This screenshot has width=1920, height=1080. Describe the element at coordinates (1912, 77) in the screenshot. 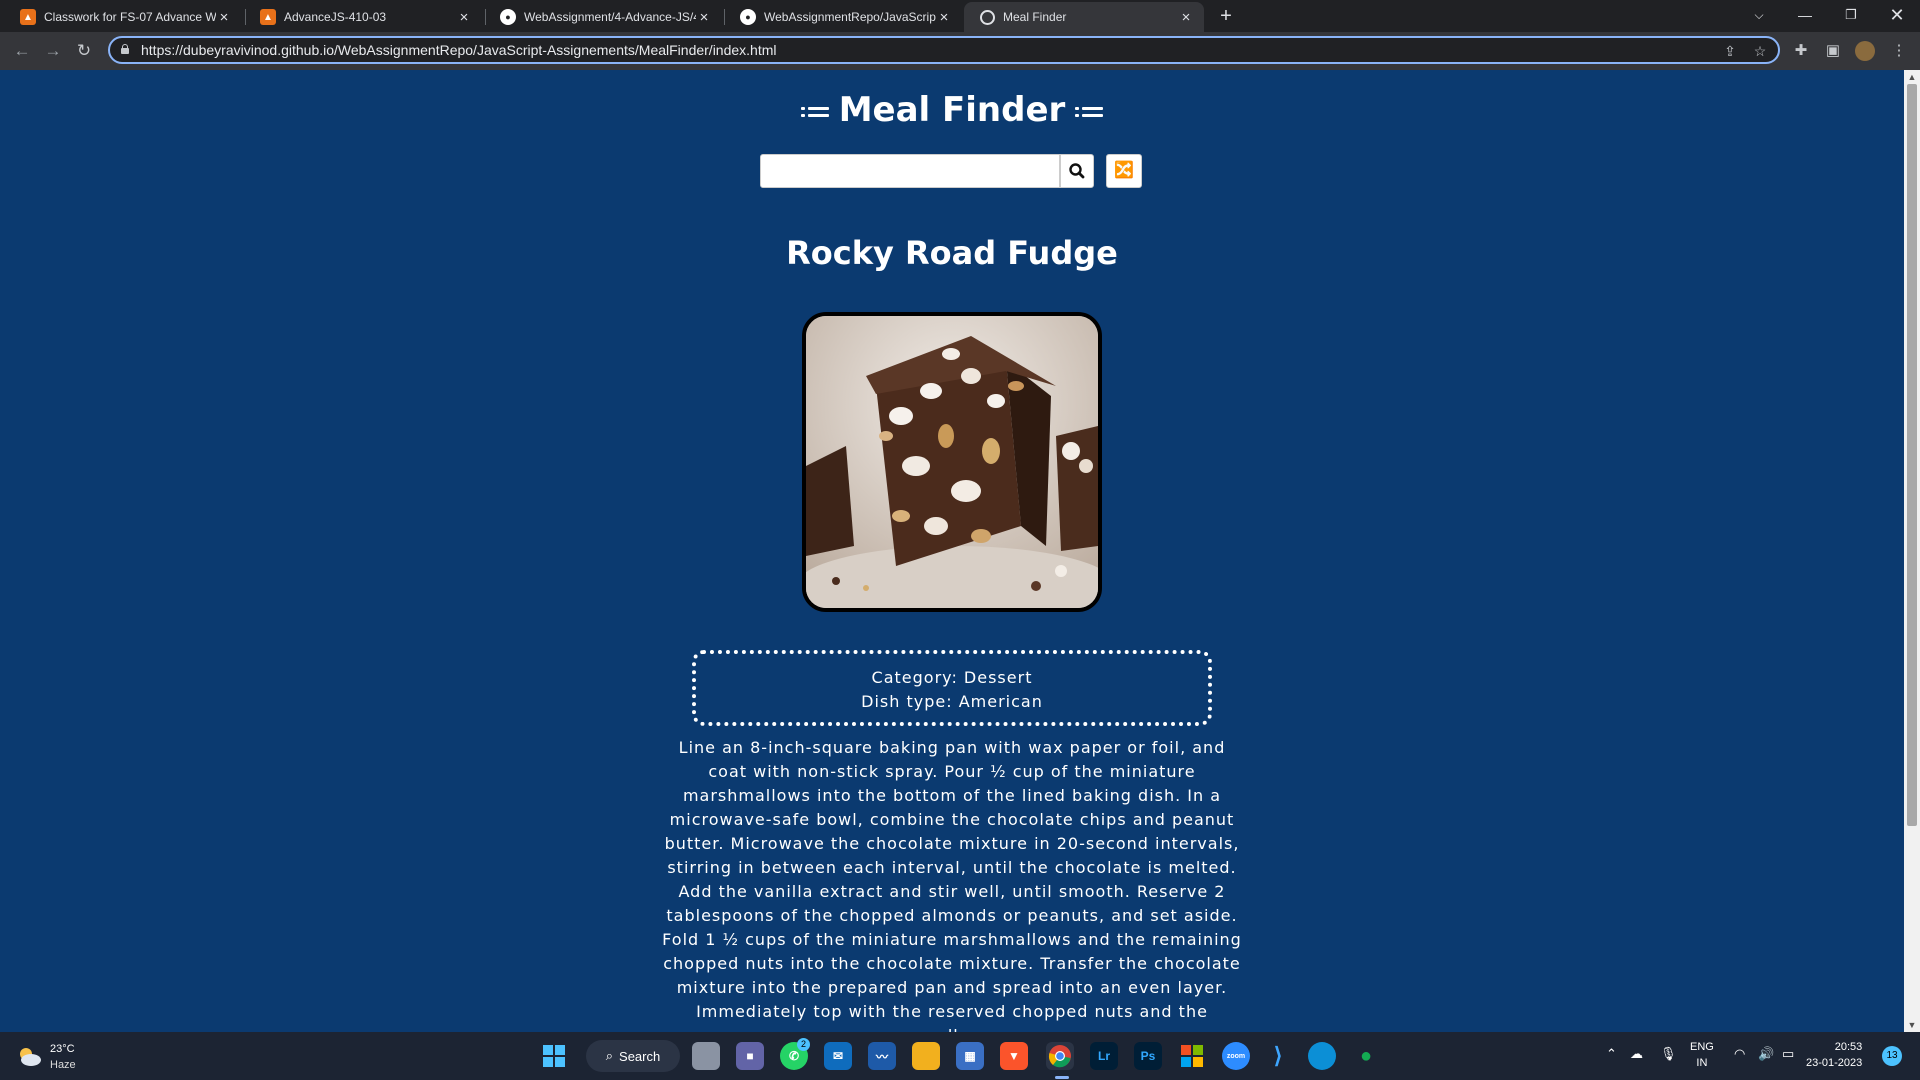

I see `scroll-up-arrow-icon: ▲` at that location.